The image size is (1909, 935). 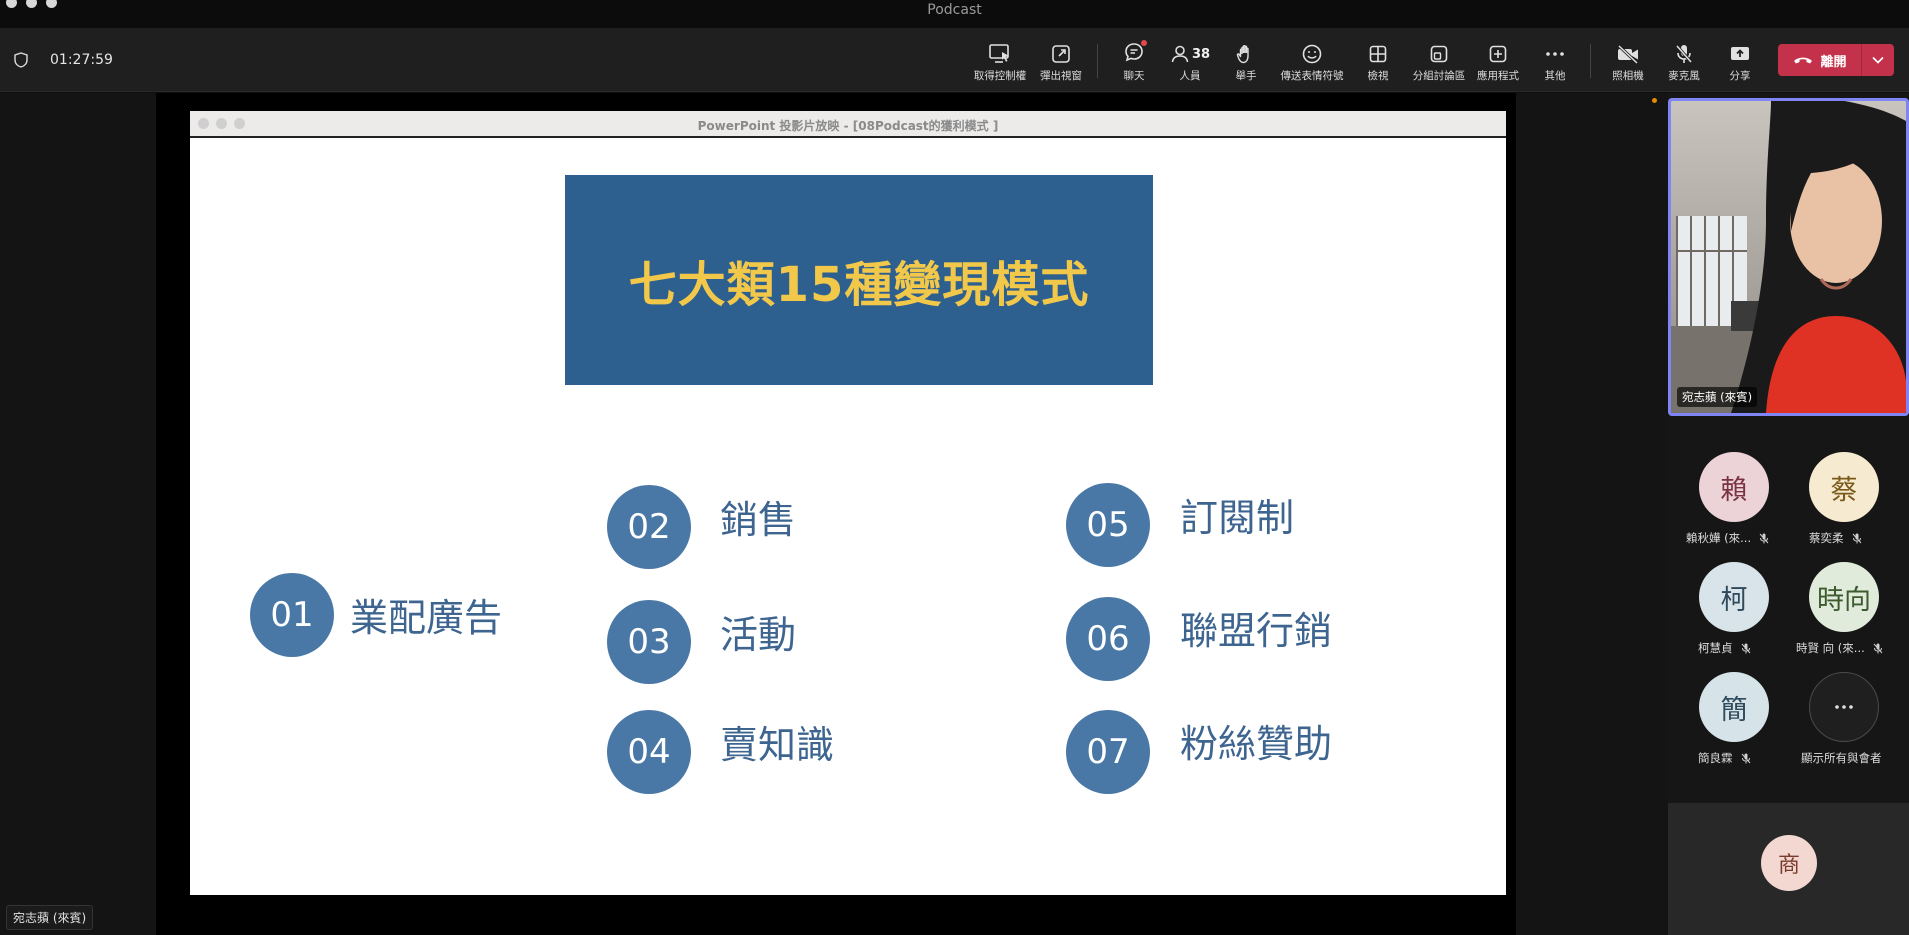 I want to click on chevron-down-icon, so click(x=1878, y=60).